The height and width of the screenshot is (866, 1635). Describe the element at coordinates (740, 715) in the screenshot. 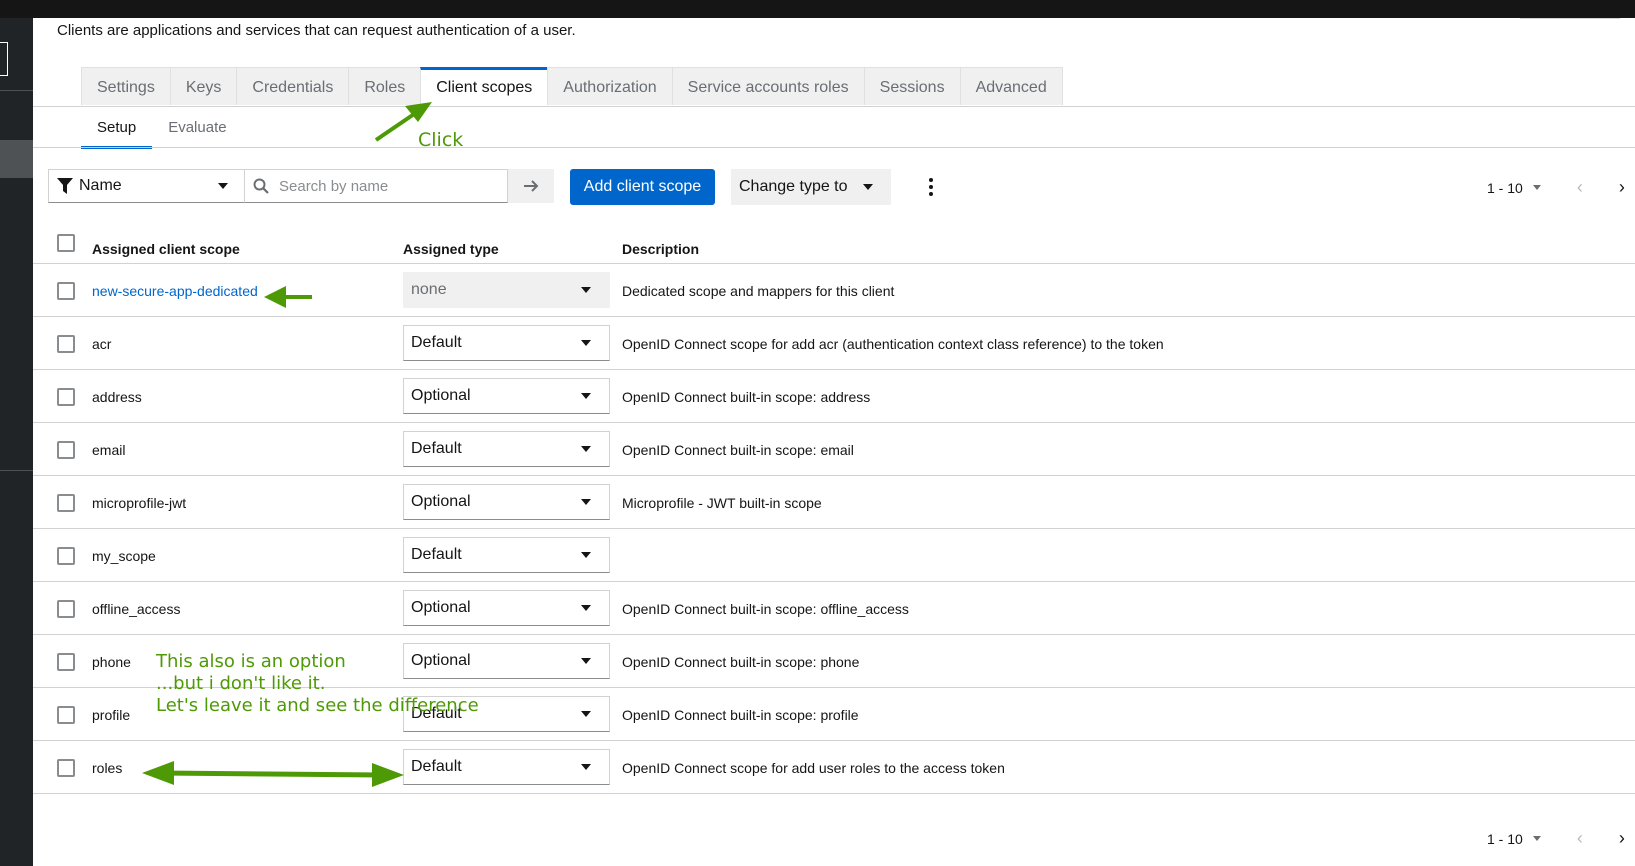

I see `scope-description: OpenID Connect built-in scope: profile` at that location.